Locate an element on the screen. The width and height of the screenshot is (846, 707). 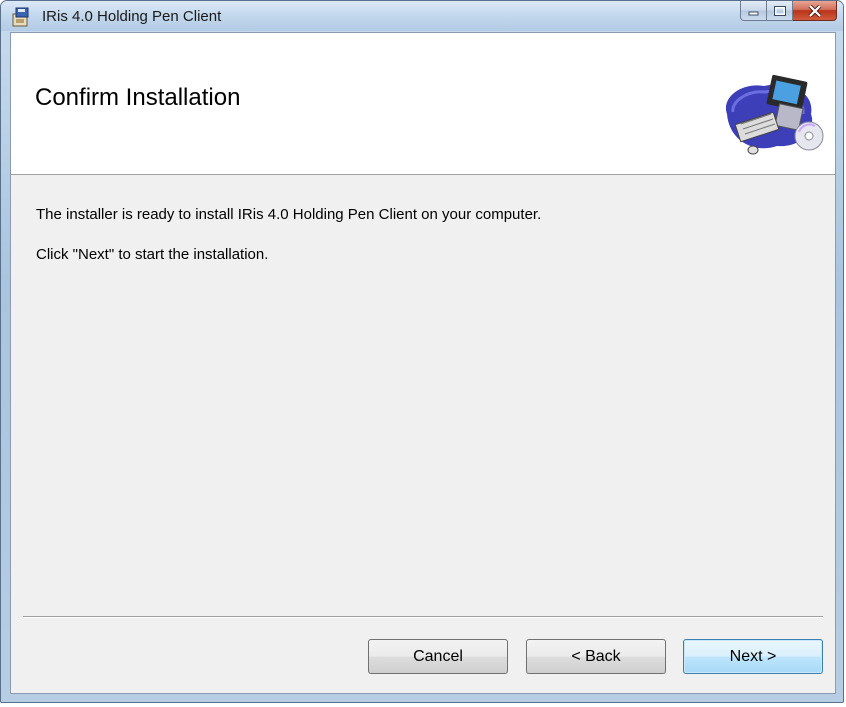
footer-divider is located at coordinates (423, 617).